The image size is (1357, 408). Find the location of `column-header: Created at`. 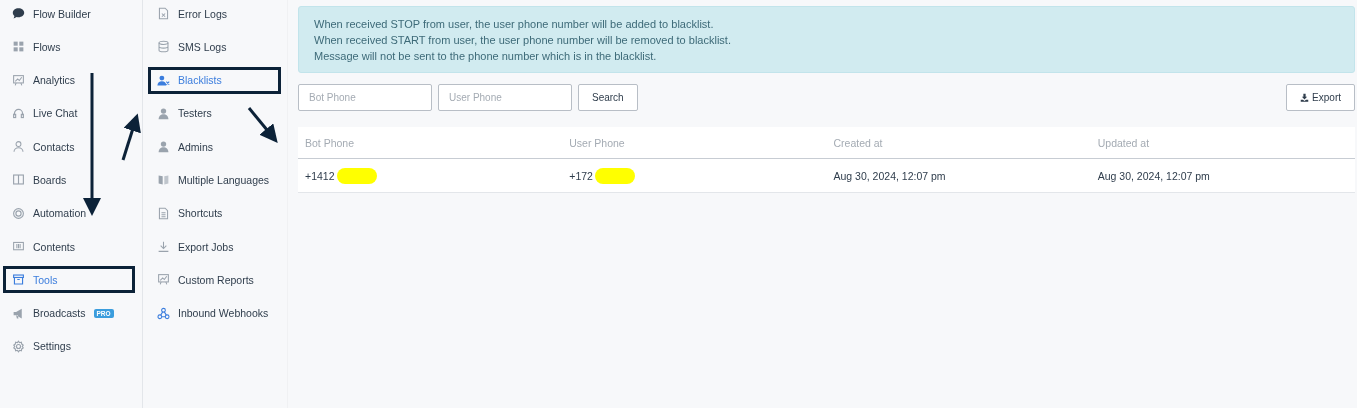

column-header: Created at is located at coordinates (858, 142).